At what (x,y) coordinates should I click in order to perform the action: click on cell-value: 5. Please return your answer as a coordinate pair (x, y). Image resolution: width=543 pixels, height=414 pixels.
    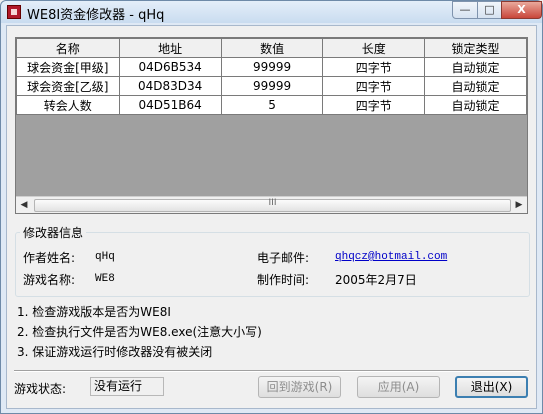
    Looking at the image, I should click on (272, 105).